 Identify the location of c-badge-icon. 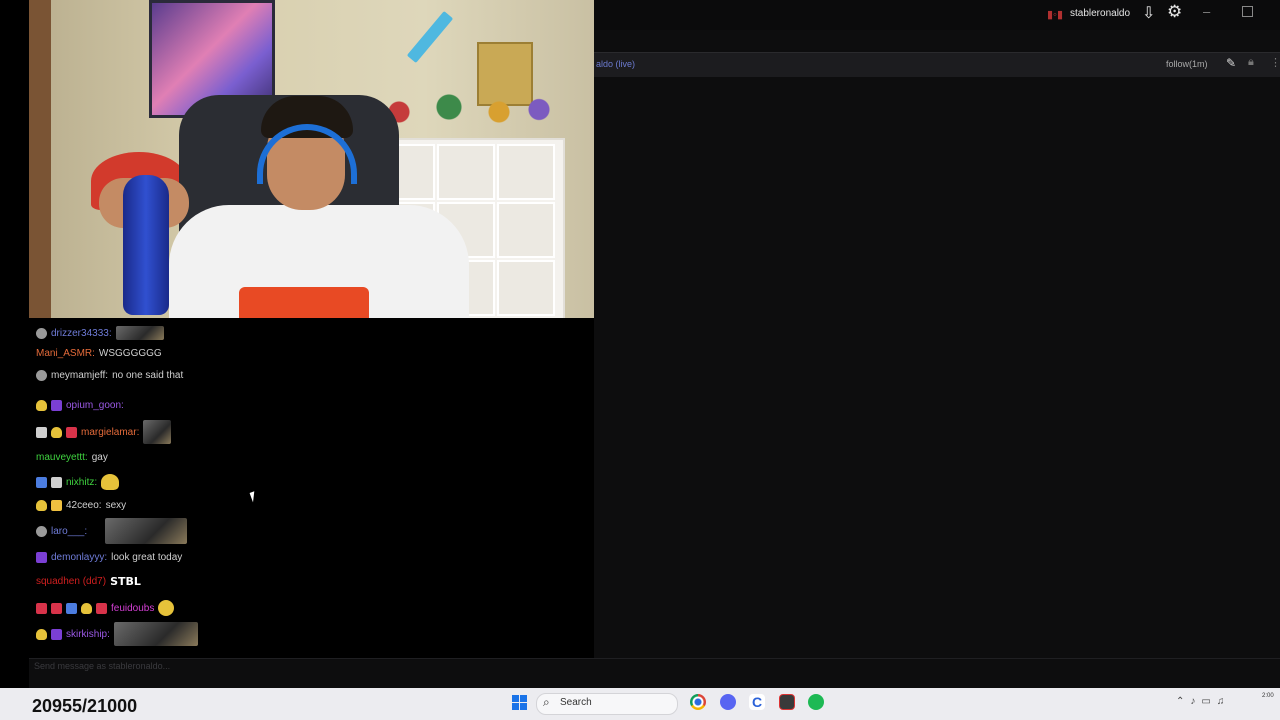
(71, 608).